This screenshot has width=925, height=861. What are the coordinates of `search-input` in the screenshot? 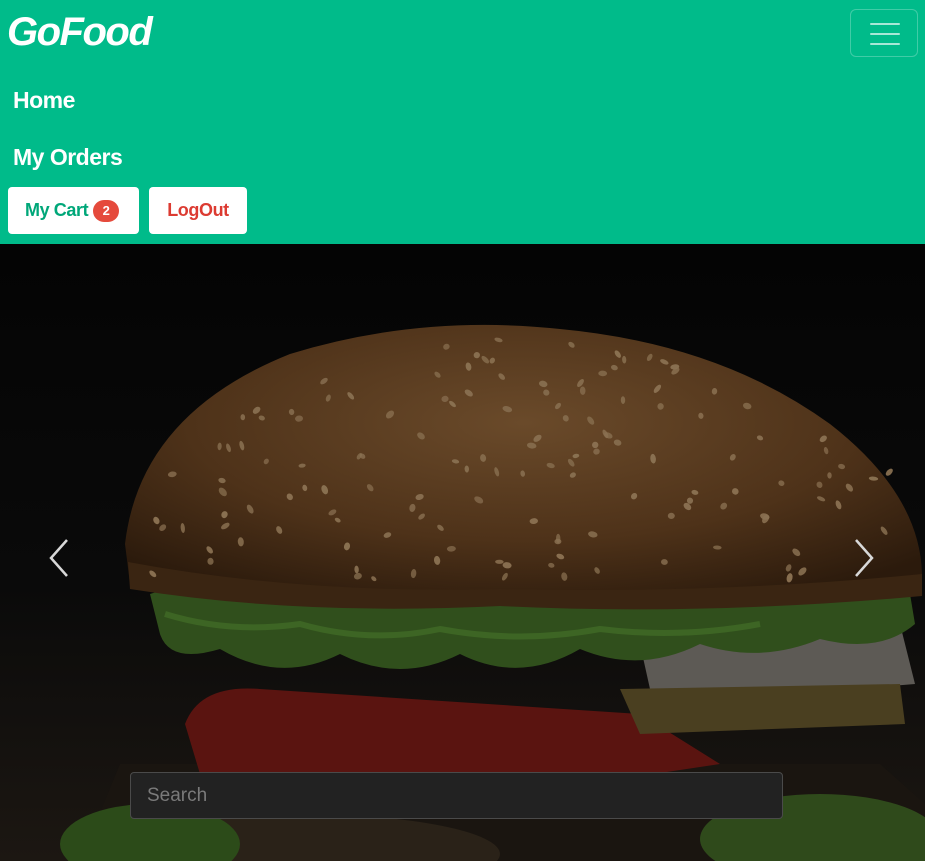 It's located at (456, 795).